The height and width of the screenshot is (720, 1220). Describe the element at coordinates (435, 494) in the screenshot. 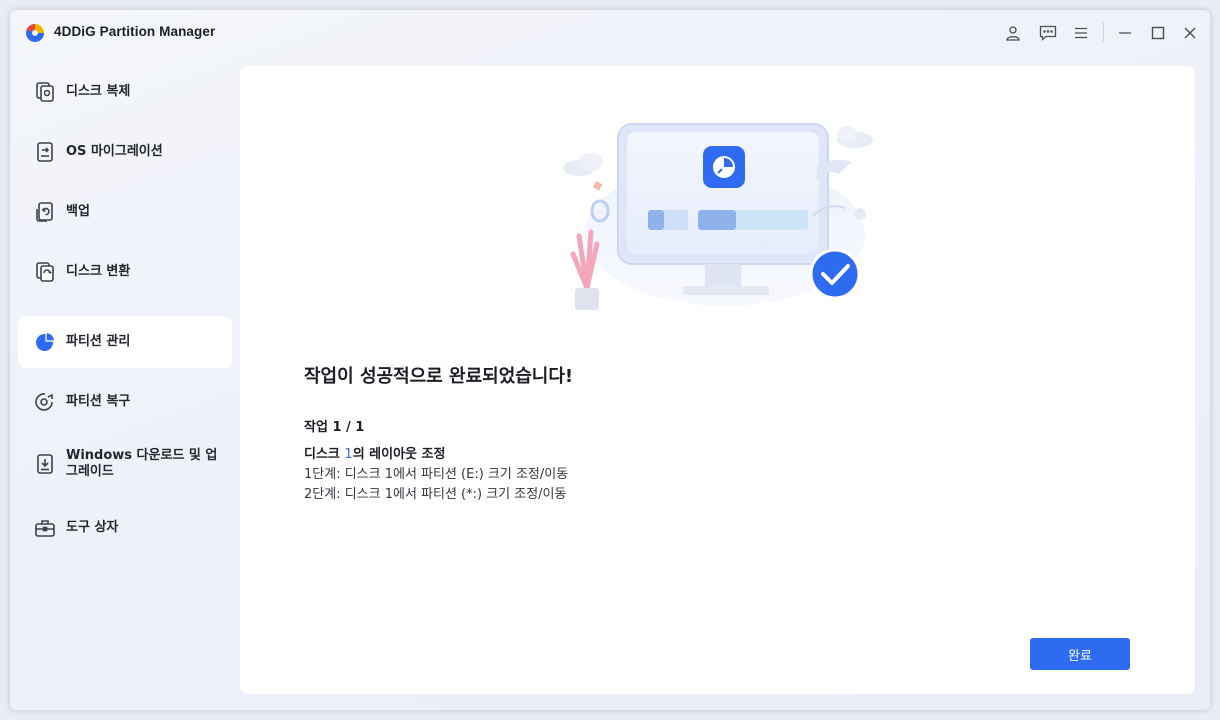

I see `operation-step: 2단계: 디스크 1에서 파티션 (*:) 크기 조정/이동` at that location.